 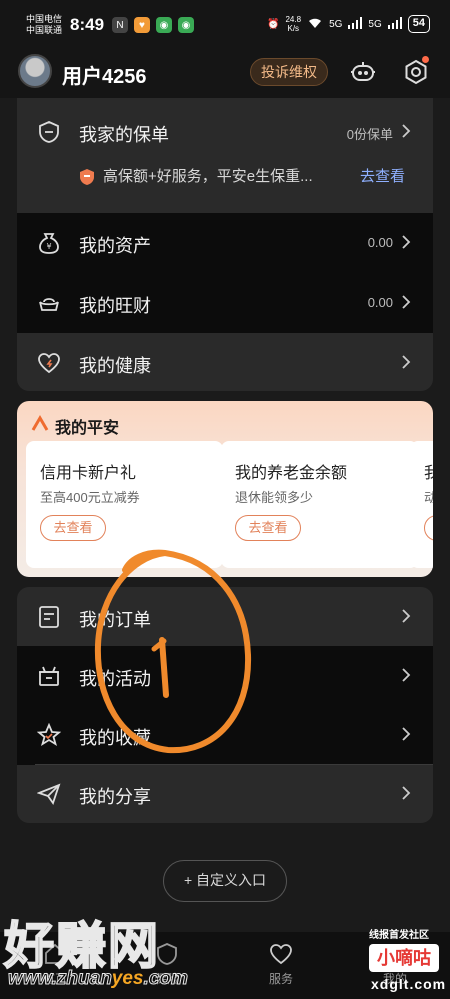 What do you see at coordinates (115, 620) in the screenshot?
I see `orders-label: 我的订单` at bounding box center [115, 620].